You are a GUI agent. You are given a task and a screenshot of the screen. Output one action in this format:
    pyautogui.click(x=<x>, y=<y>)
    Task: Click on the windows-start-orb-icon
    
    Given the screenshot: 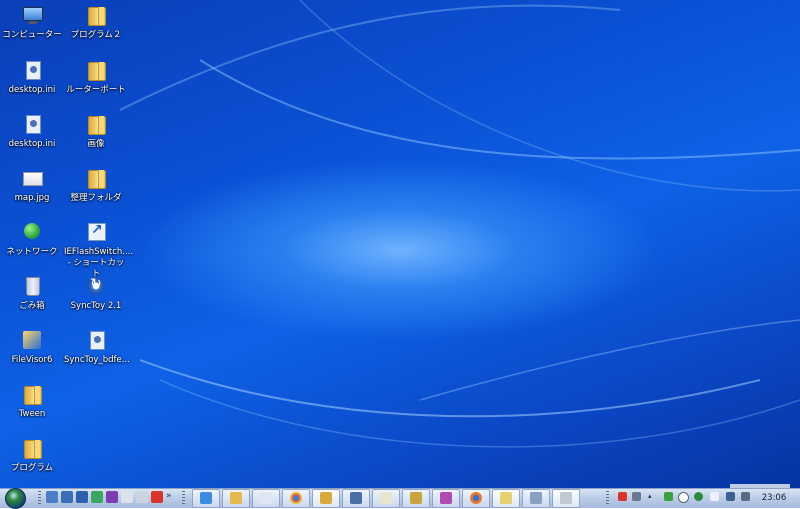 What is the action you would take?
    pyautogui.click(x=15, y=498)
    